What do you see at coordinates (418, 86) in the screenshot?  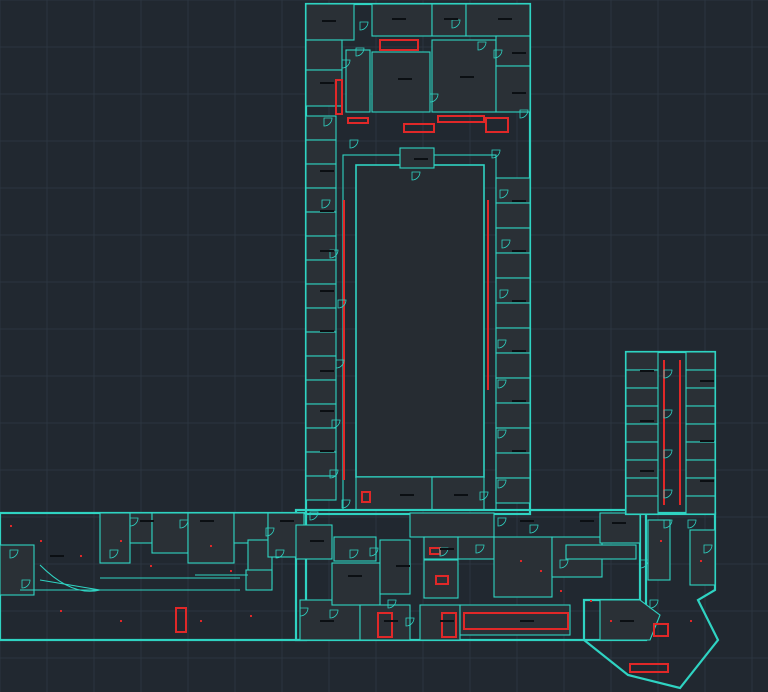 I see `north-wing-top-rooms` at bounding box center [418, 86].